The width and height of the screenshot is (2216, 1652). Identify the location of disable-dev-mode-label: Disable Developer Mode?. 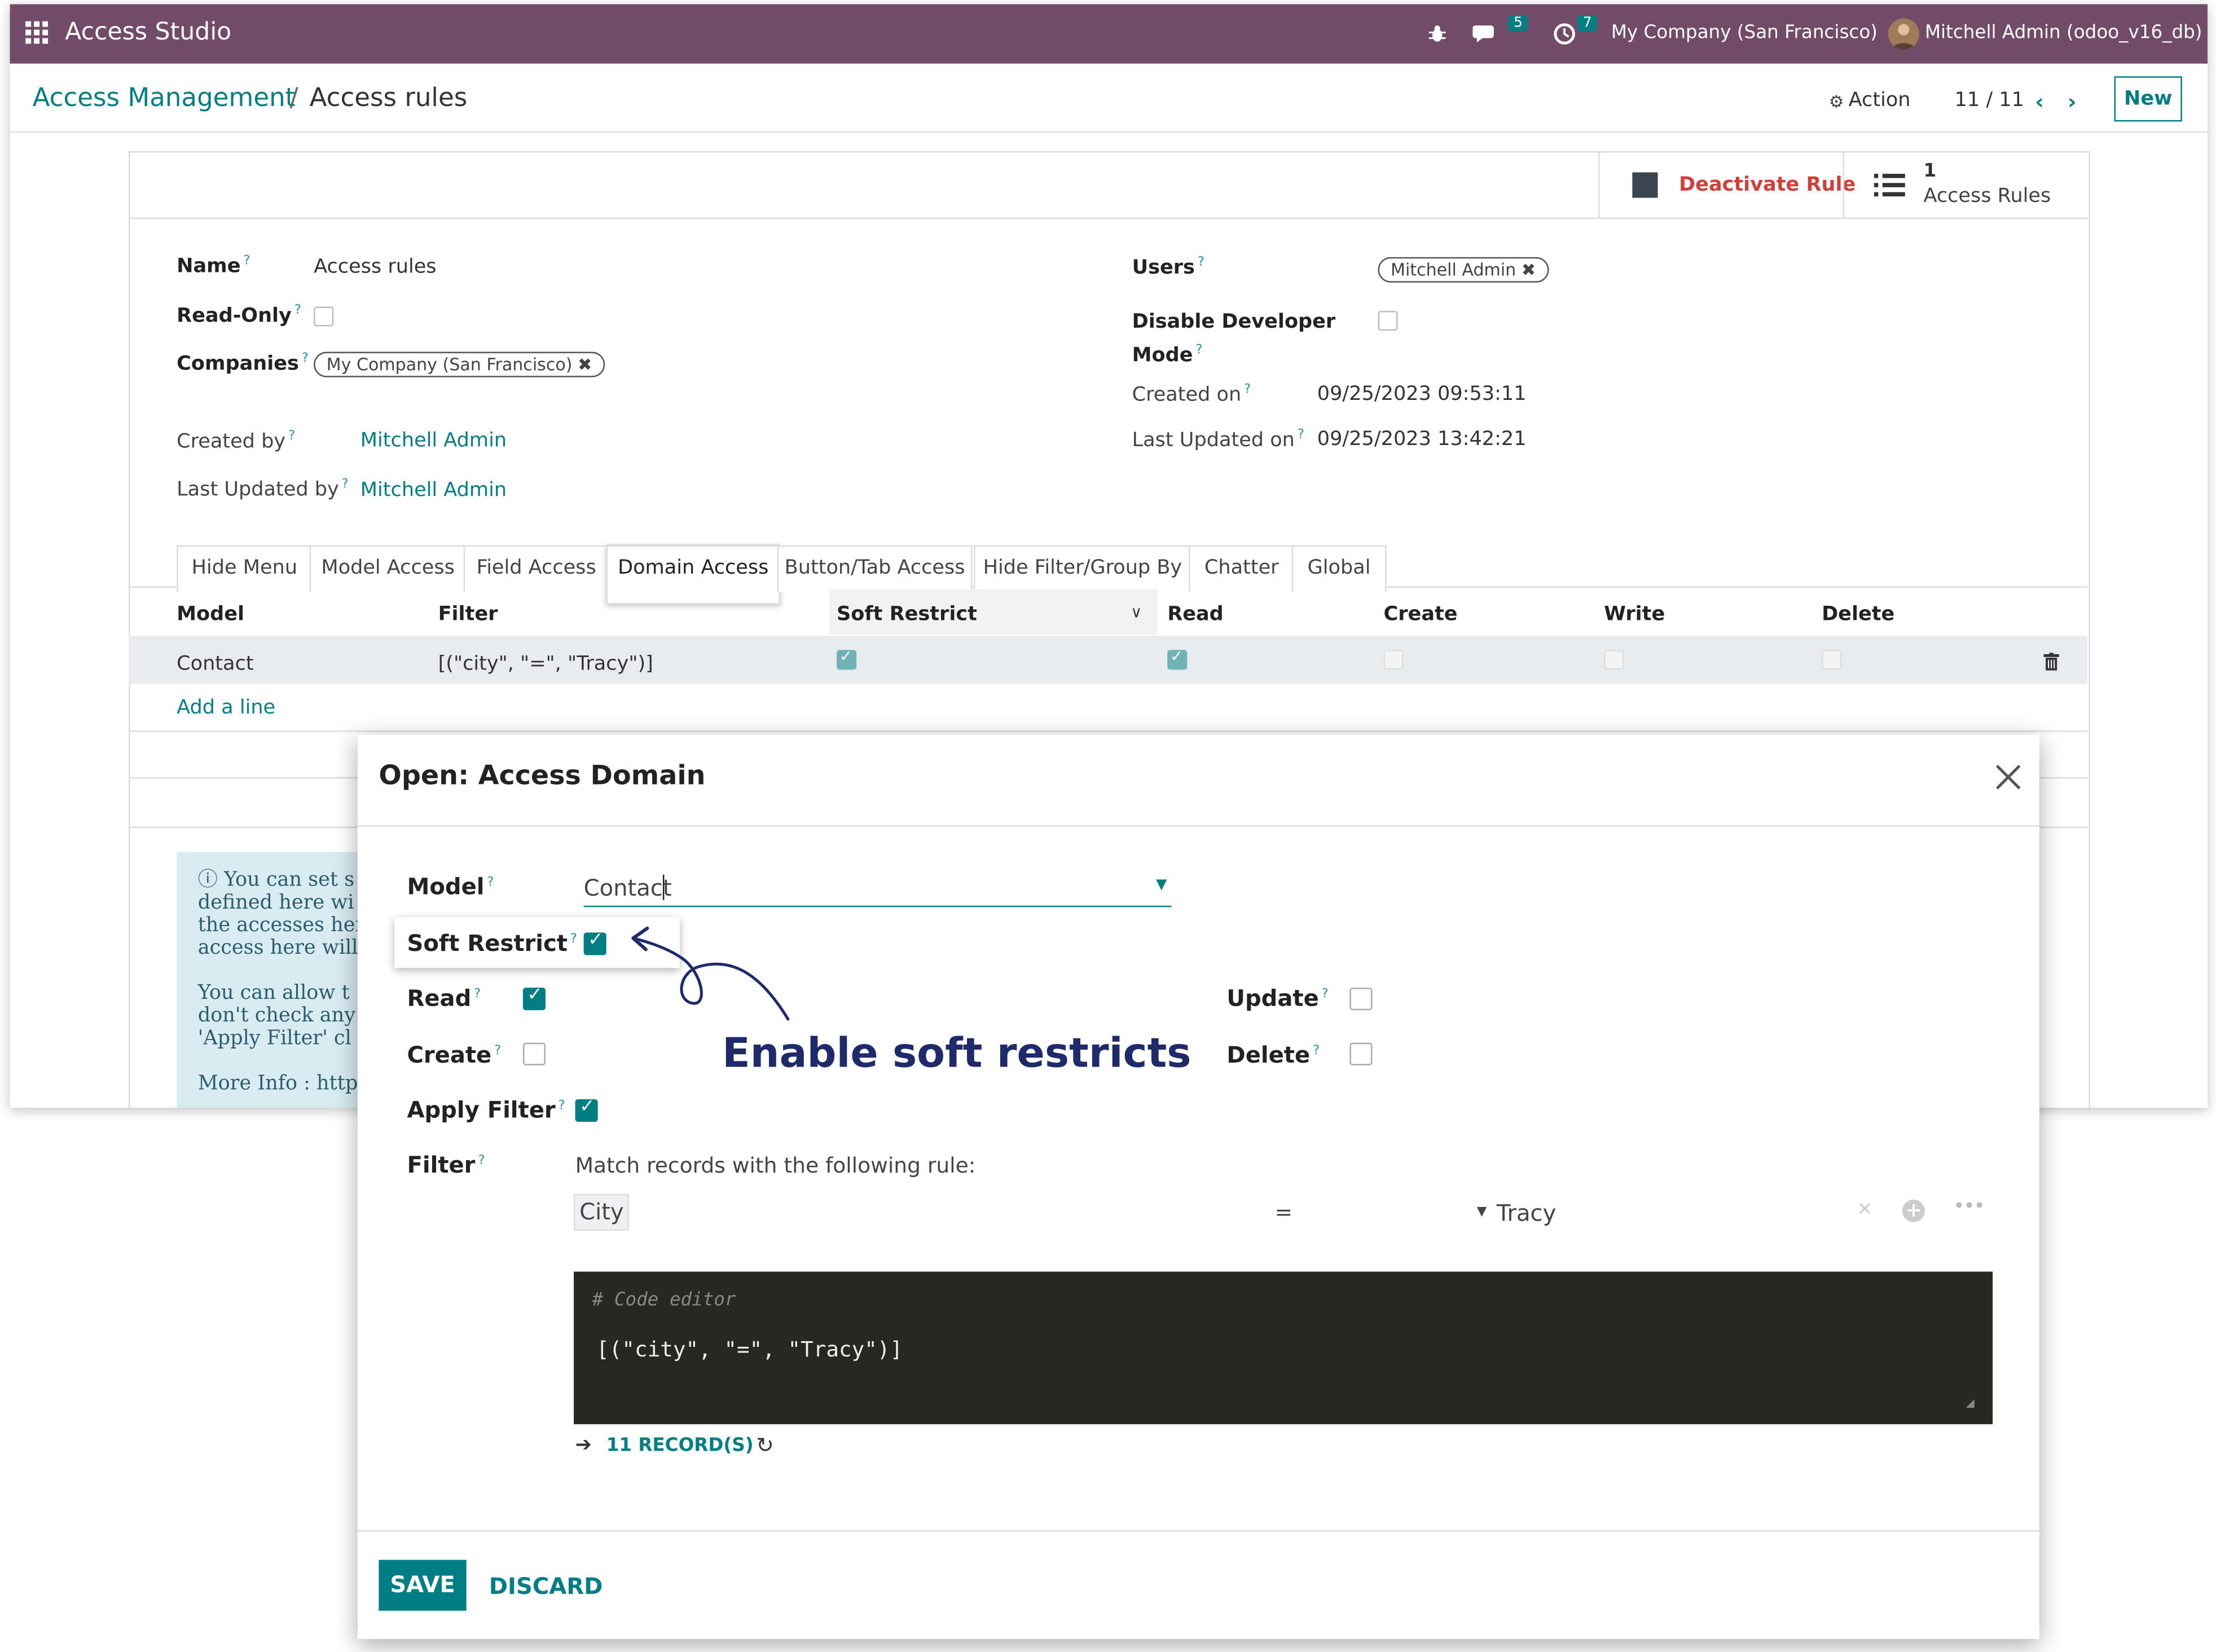
(1234, 339).